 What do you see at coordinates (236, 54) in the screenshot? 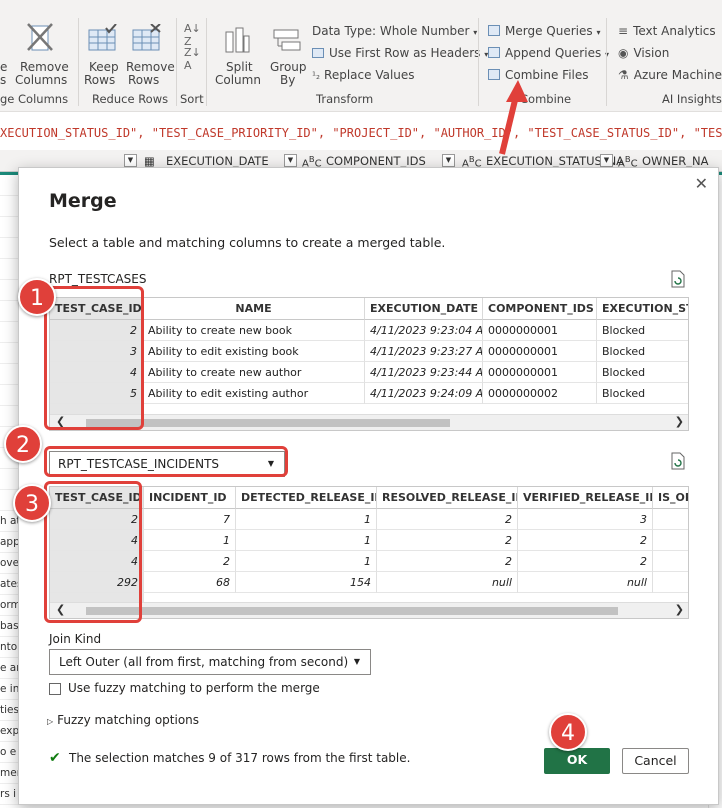
I see `split-column-button: Split Column` at bounding box center [236, 54].